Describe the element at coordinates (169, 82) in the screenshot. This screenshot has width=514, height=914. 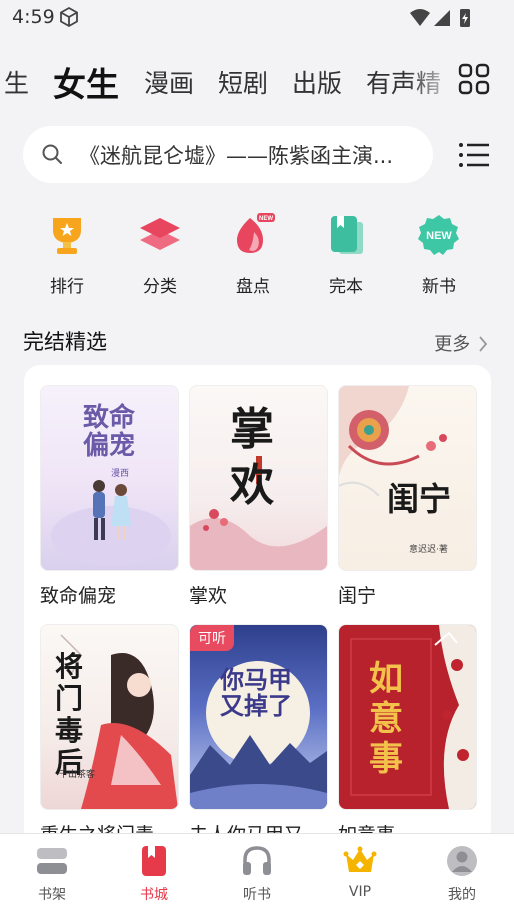
I see `tab-comics: 漫画` at that location.